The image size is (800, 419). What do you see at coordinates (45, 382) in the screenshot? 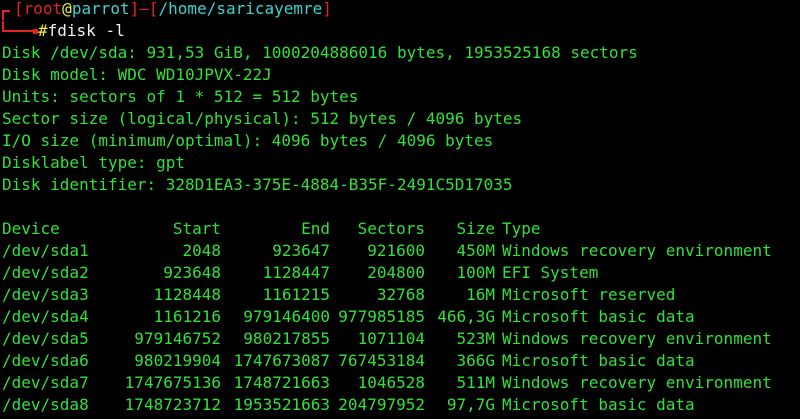
I see `cell-device: /dev/sda7` at bounding box center [45, 382].